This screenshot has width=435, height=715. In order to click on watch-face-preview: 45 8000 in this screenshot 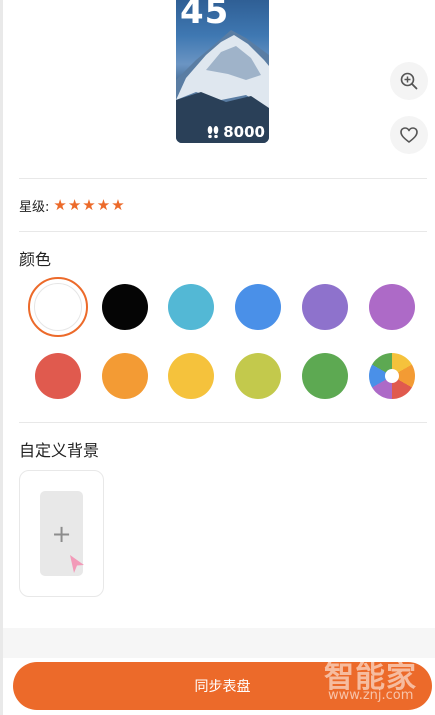, I will do `click(222, 71)`.